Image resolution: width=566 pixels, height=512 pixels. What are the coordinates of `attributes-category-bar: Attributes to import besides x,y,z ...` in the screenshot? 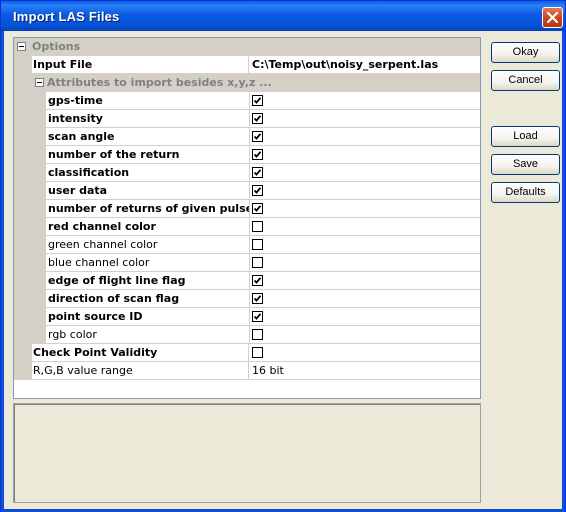 It's located at (256, 83).